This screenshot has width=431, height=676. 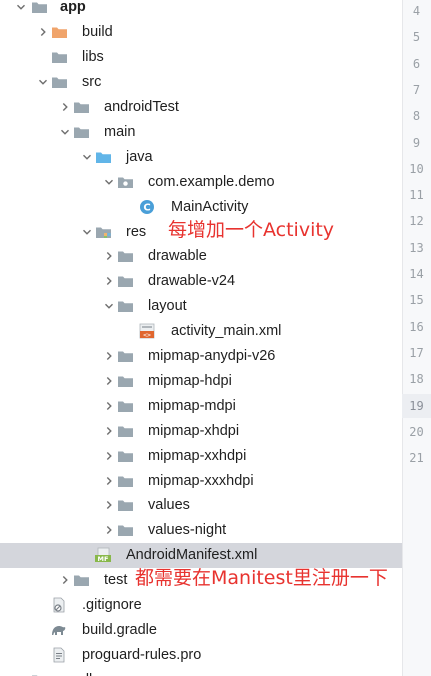 What do you see at coordinates (146, 207) in the screenshot?
I see `svg-text: C` at bounding box center [146, 207].